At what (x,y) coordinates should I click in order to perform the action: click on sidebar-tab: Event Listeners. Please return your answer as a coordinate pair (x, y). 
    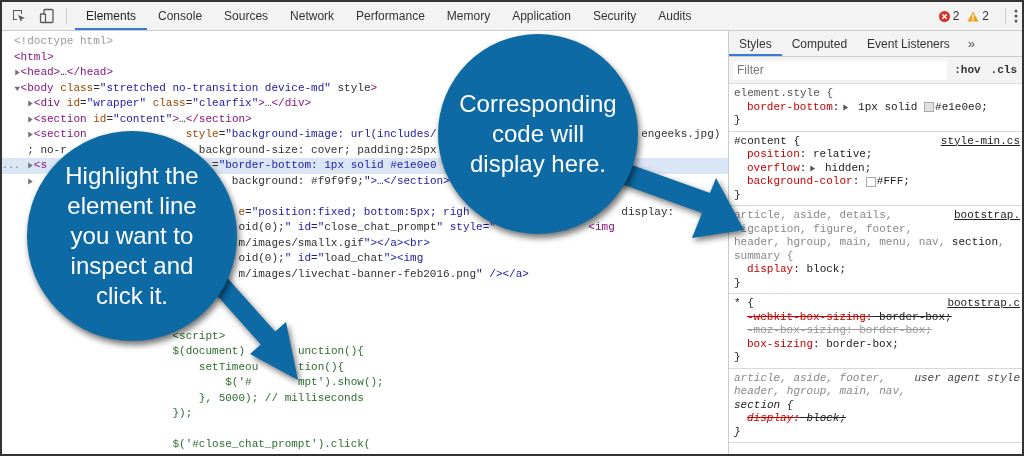
    Looking at the image, I should click on (908, 43).